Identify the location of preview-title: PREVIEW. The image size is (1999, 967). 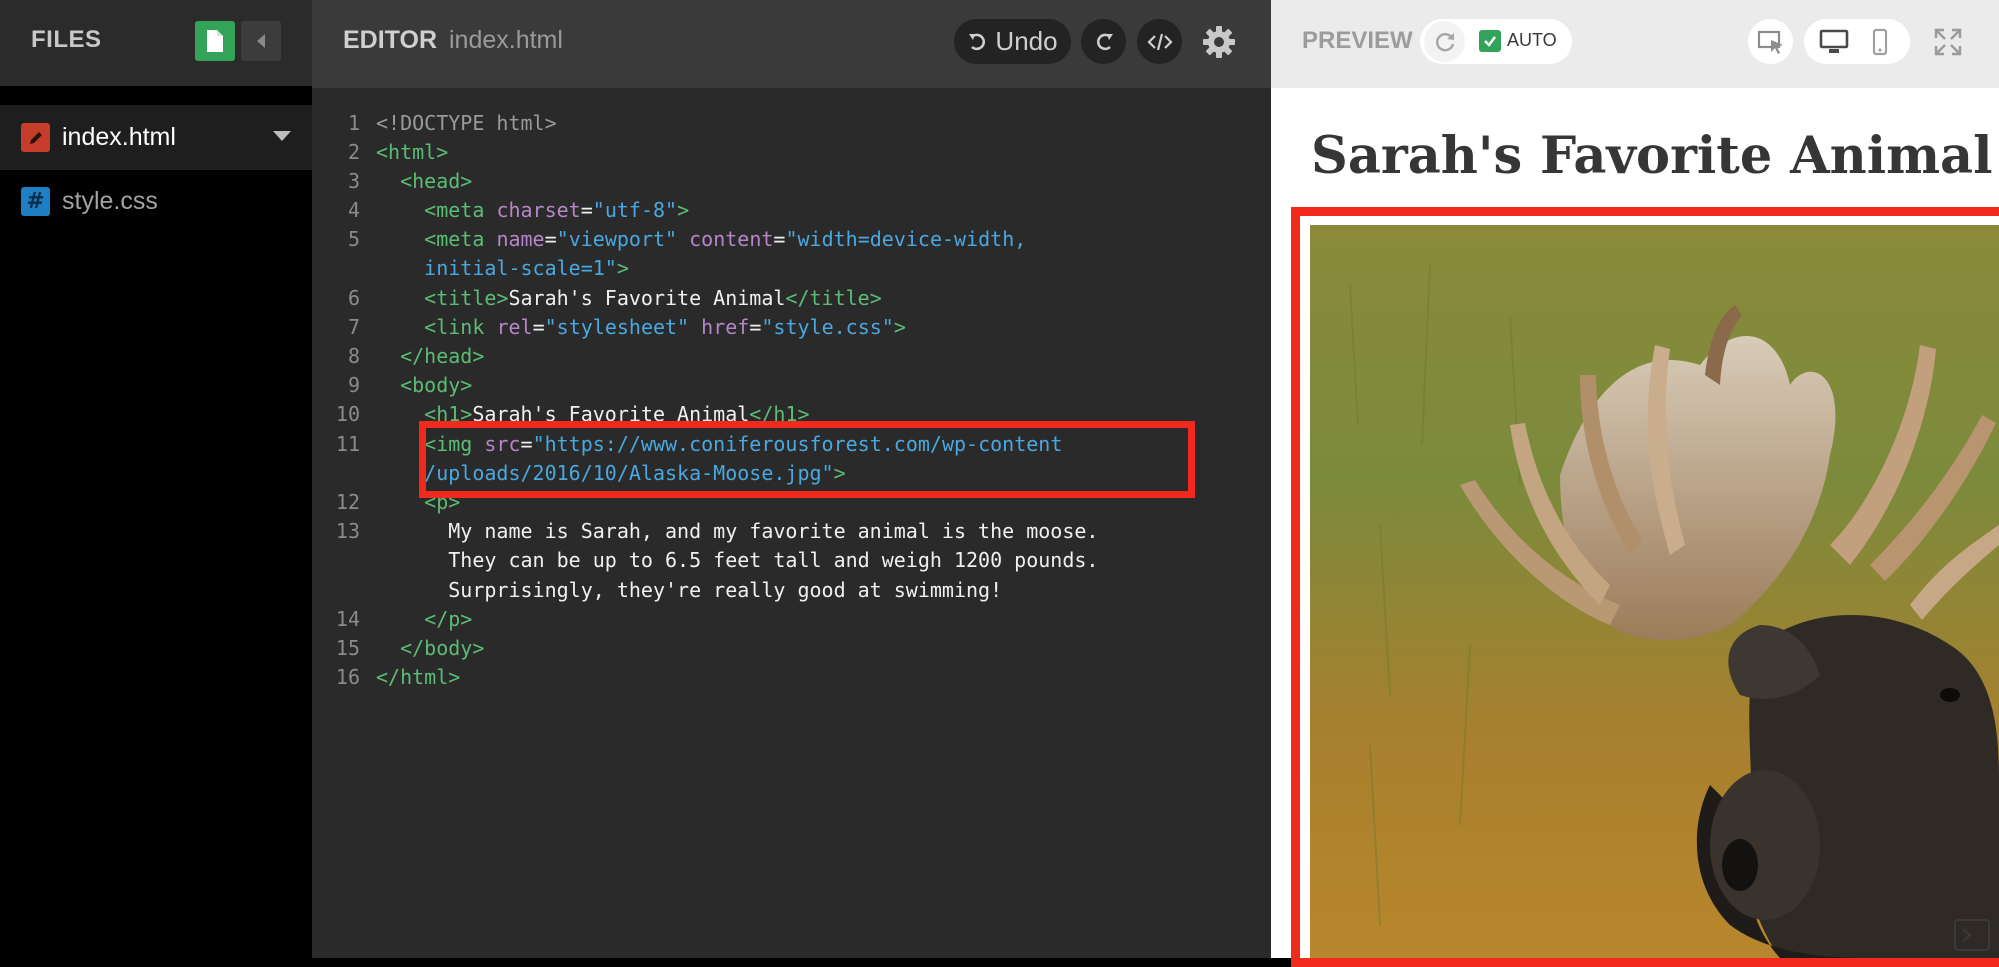
(1357, 40).